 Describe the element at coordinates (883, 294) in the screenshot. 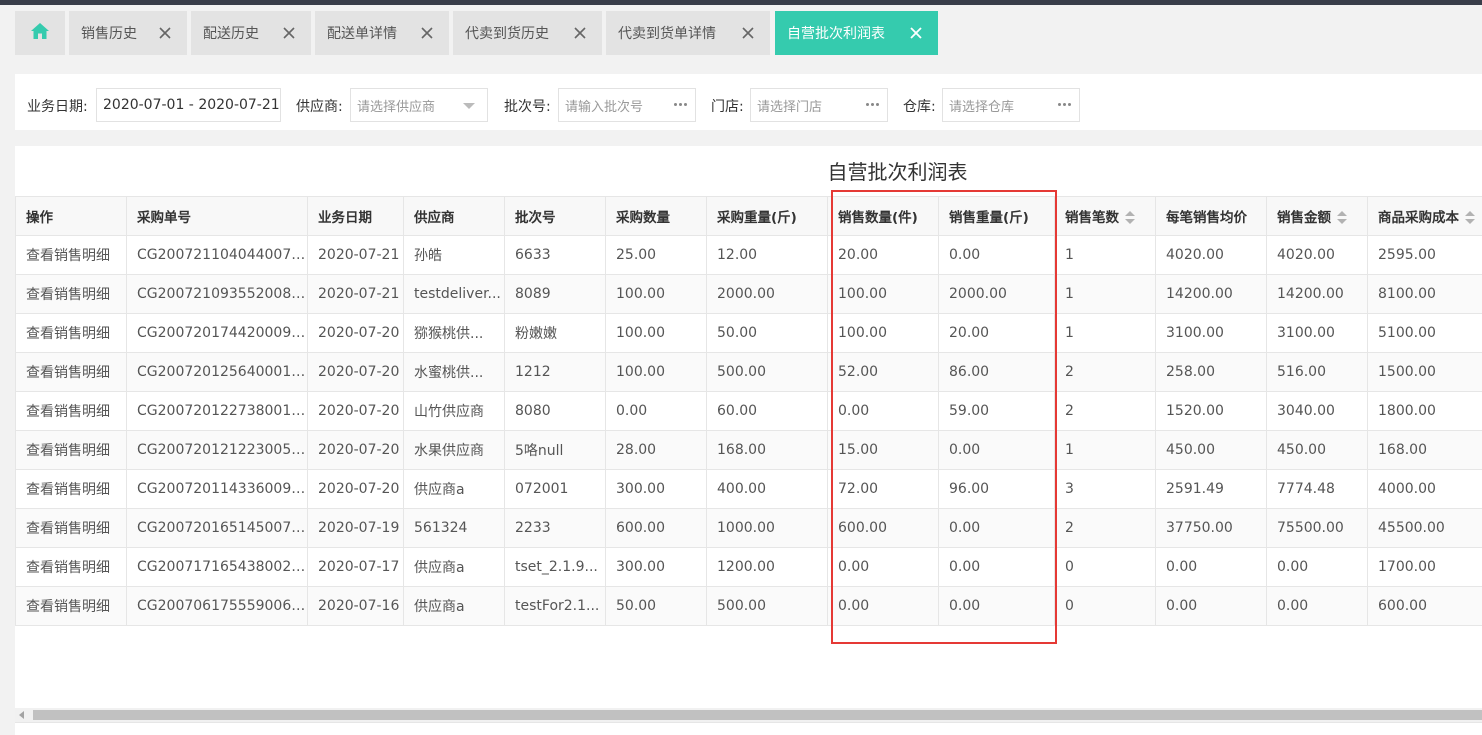

I see `cell-sales-qty: 100.00` at that location.